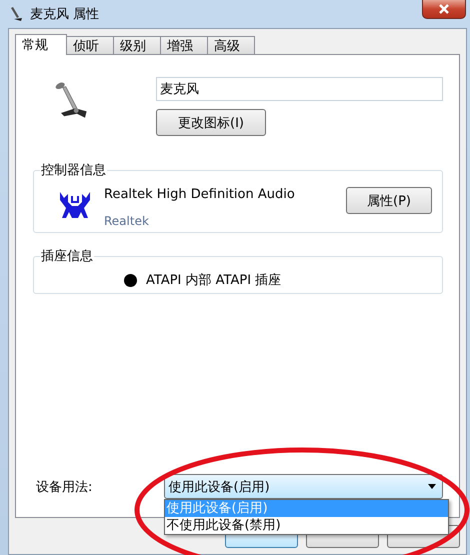 The height and width of the screenshot is (555, 470). I want to click on caret-icon, so click(432, 486).